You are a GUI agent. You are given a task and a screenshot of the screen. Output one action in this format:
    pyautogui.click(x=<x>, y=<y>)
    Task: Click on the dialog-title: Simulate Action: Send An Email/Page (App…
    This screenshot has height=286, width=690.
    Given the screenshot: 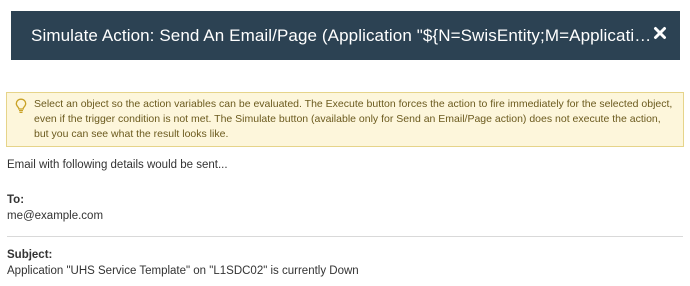 What is the action you would take?
    pyautogui.click(x=342, y=35)
    